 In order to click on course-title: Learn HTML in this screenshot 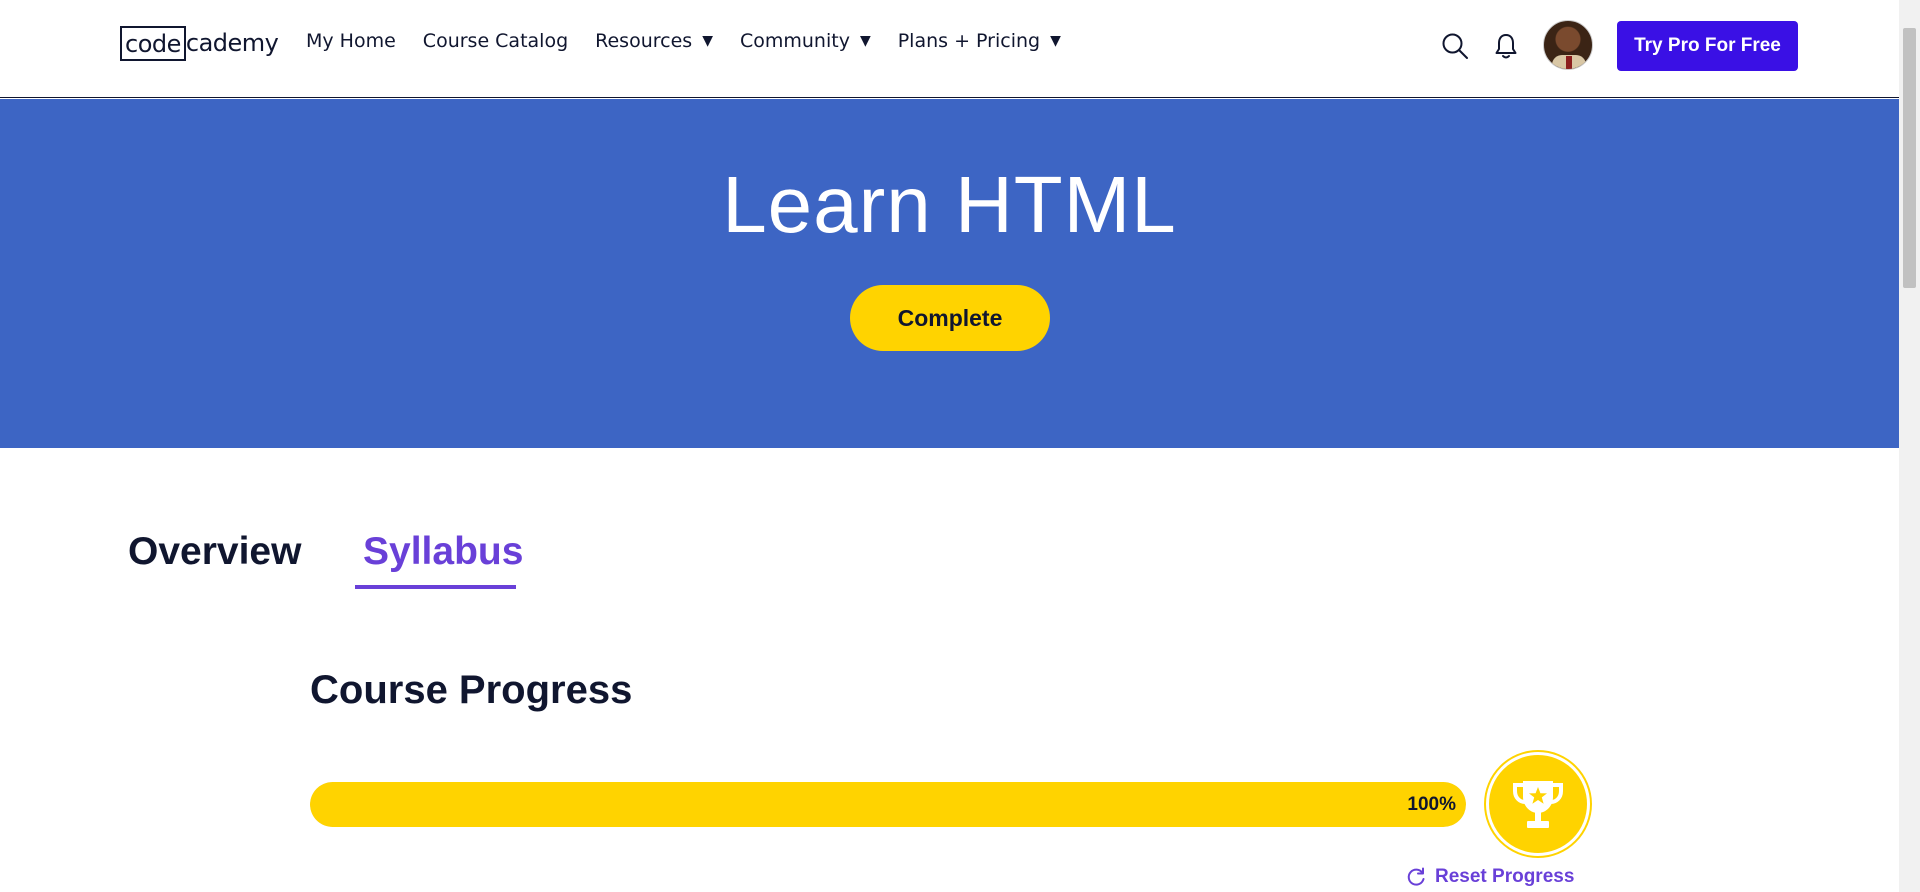, I will do `click(949, 204)`.